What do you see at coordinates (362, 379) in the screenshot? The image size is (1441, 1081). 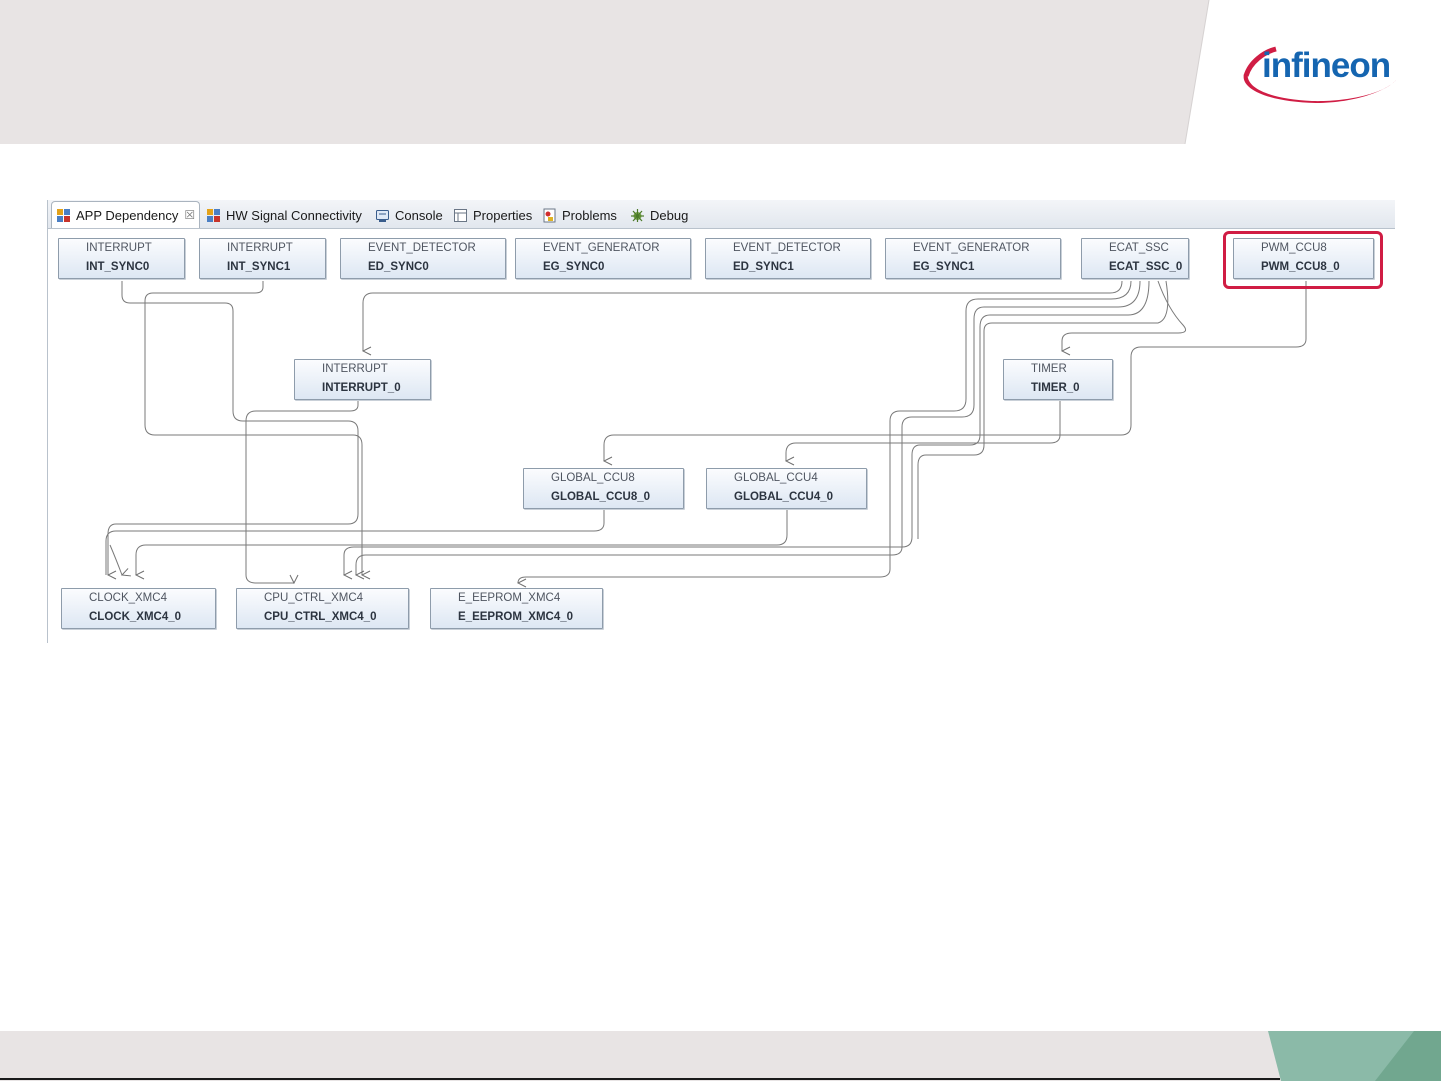 I see `app-node: INTERRUPT INTERRUPT_0` at bounding box center [362, 379].